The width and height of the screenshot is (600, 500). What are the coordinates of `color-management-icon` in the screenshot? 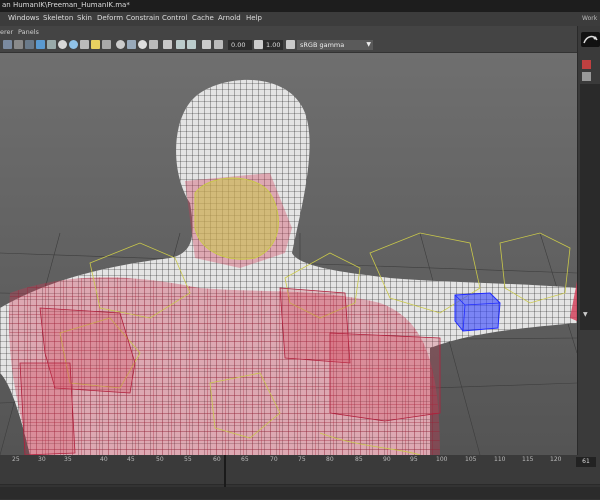 It's located at (290, 44).